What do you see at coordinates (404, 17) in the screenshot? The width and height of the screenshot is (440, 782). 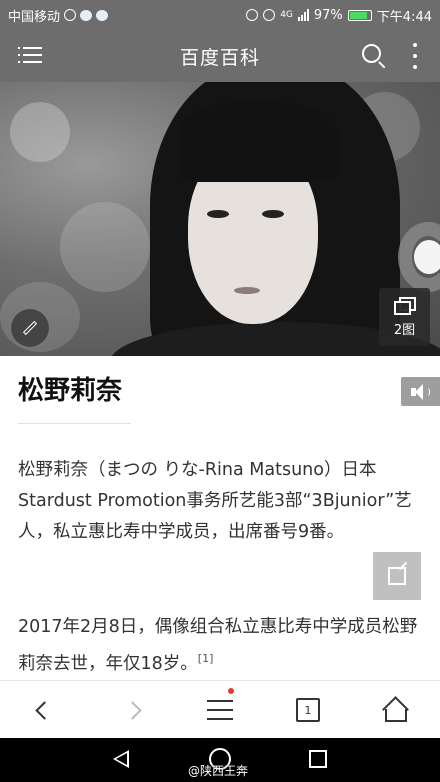 I see `clock: 下午4:44` at bounding box center [404, 17].